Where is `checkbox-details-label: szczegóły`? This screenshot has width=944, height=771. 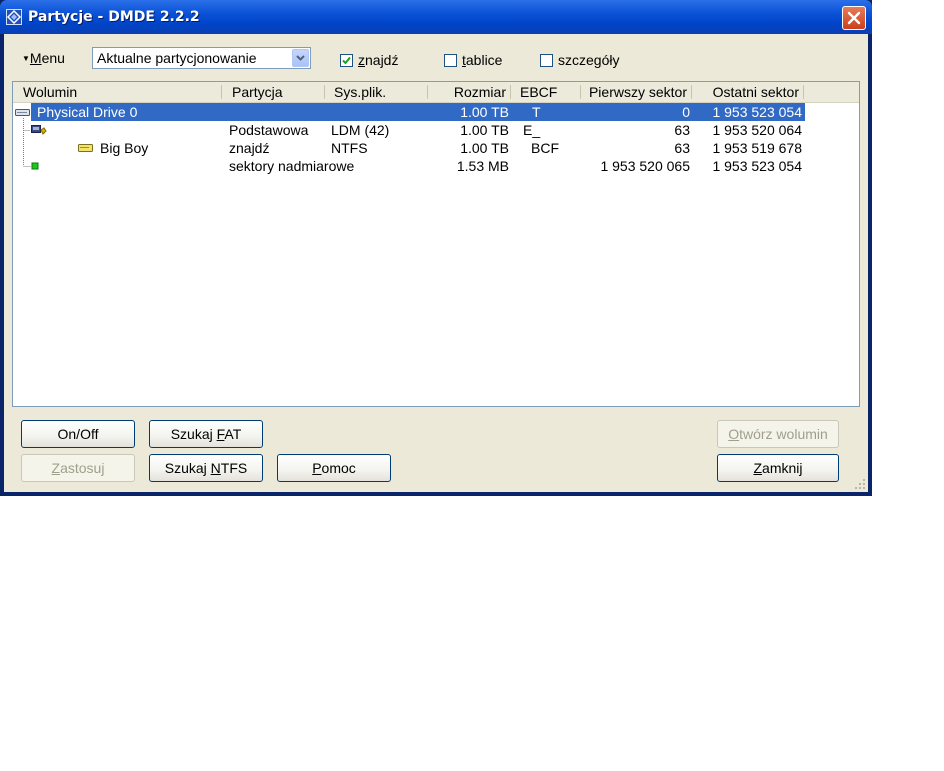
checkbox-details-label: szczegóły is located at coordinates (589, 60).